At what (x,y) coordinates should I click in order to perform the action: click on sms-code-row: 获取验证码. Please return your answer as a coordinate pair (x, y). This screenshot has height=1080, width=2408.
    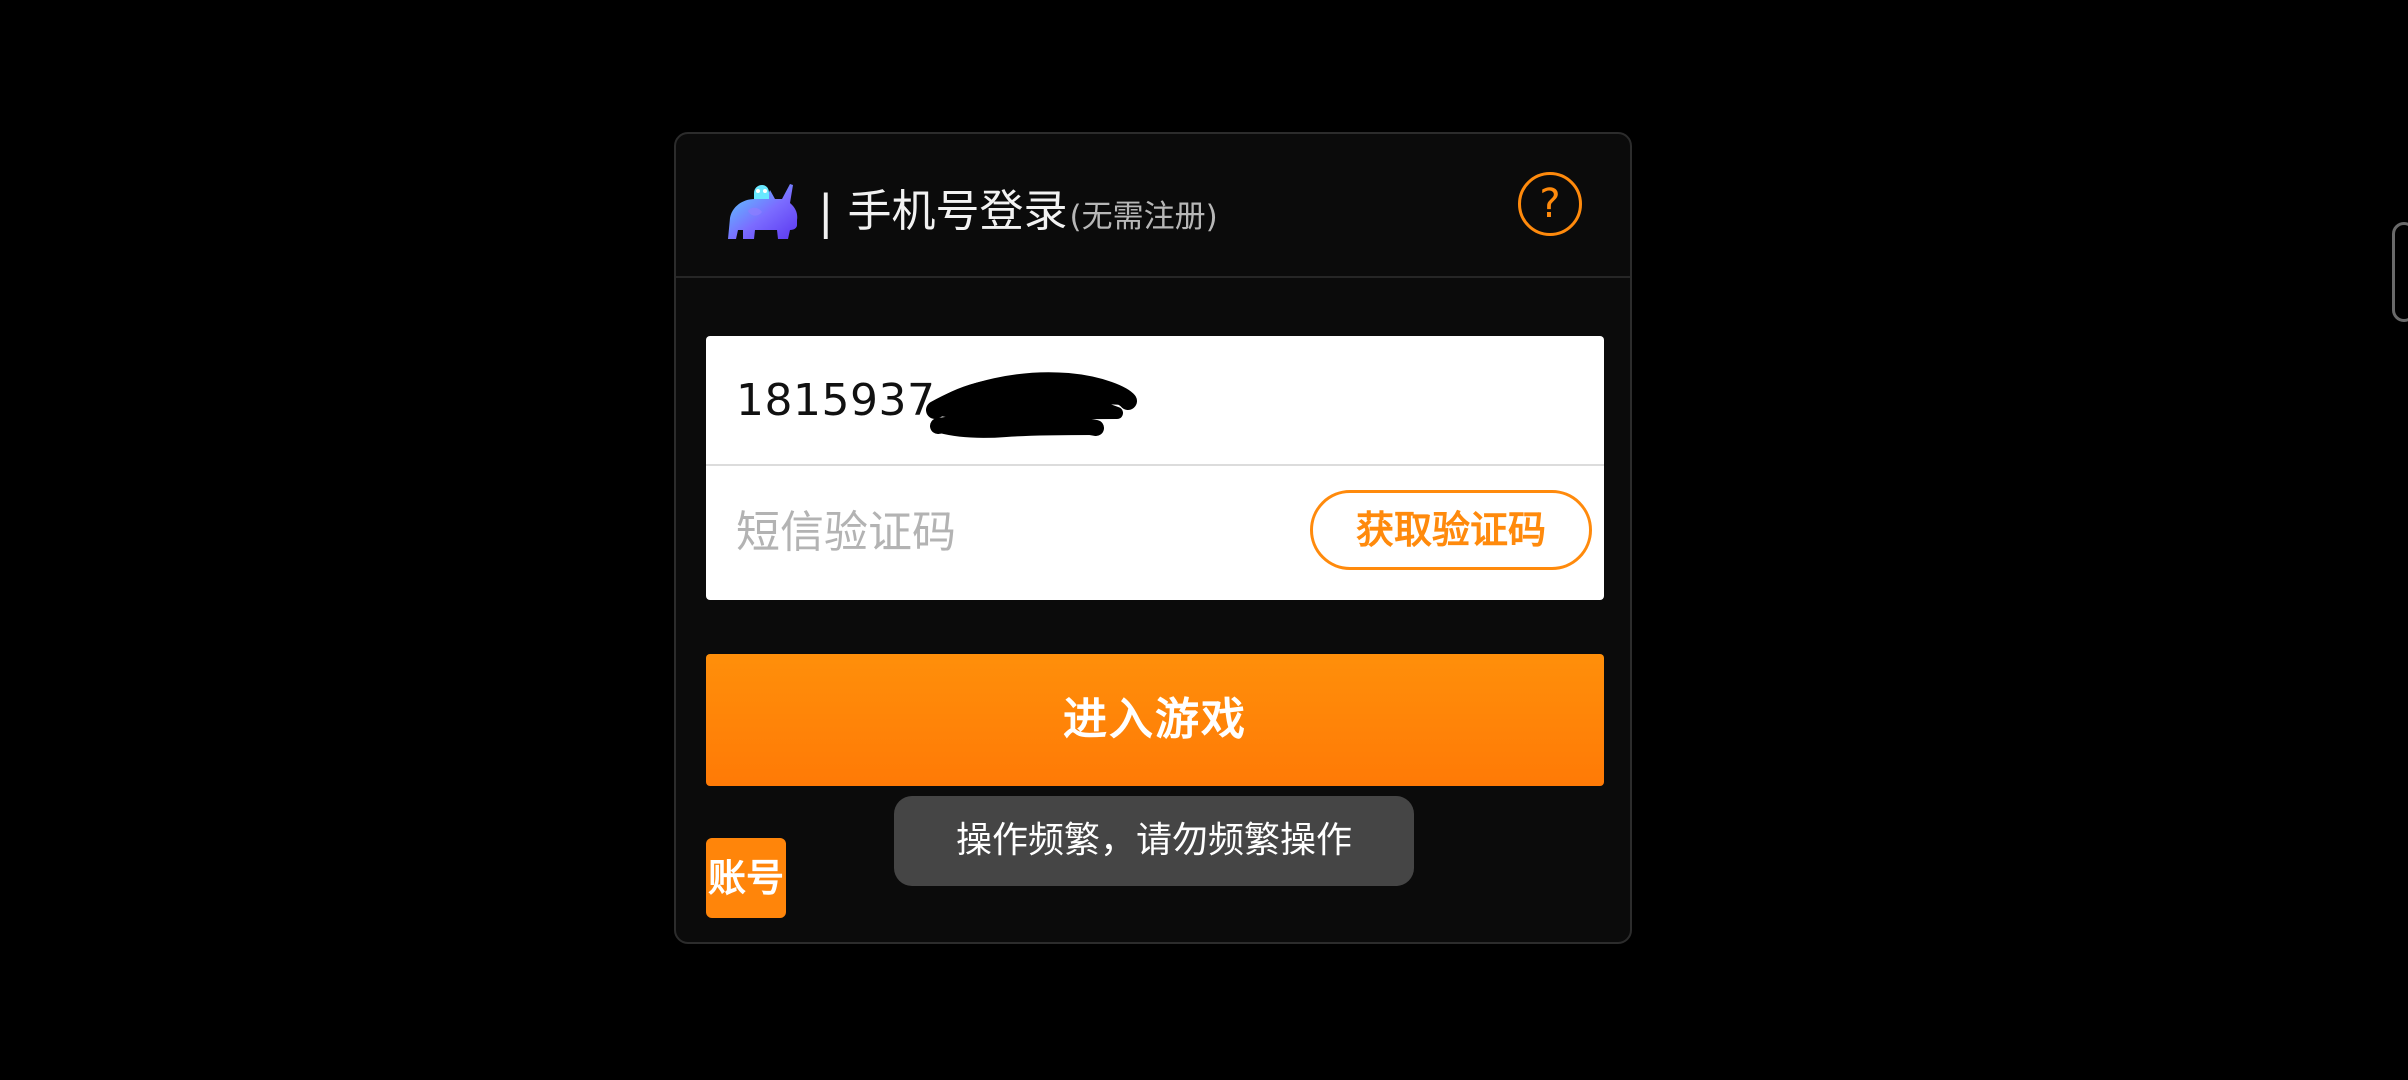
    Looking at the image, I should click on (1155, 533).